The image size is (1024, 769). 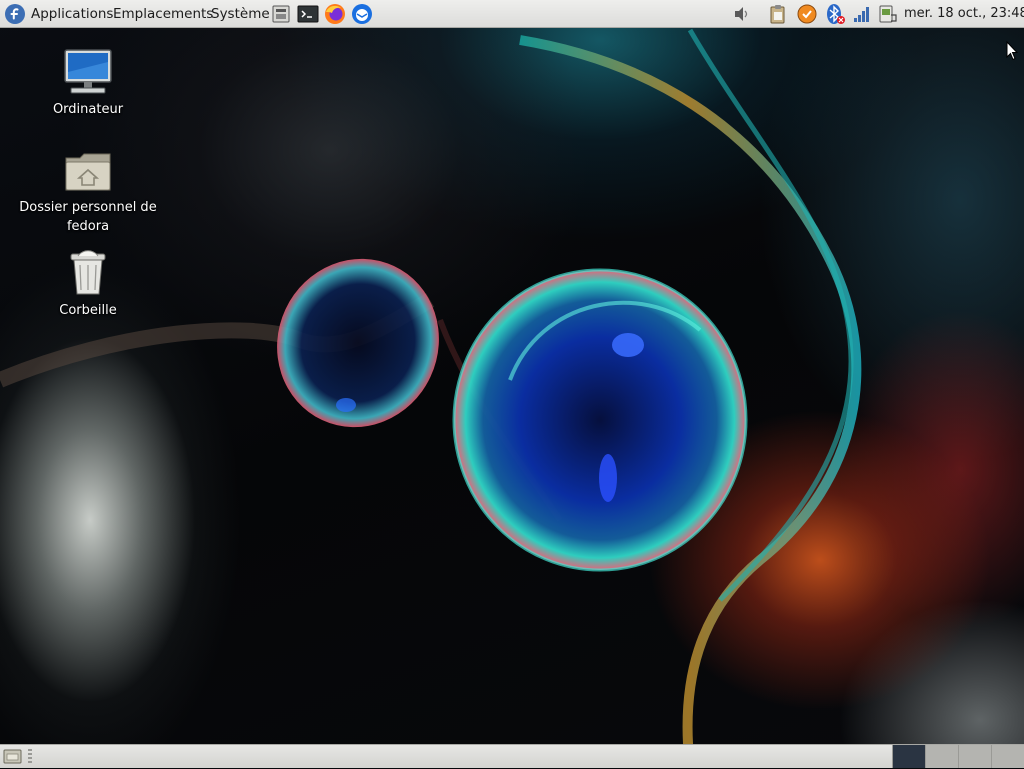 I want to click on mouse-cursor-icon, so click(x=1012, y=52).